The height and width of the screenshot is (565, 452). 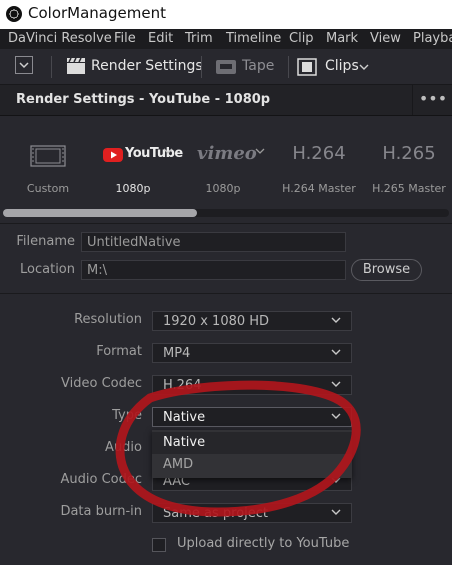 I want to click on preset-label-vimeo: 1080p, so click(x=223, y=188).